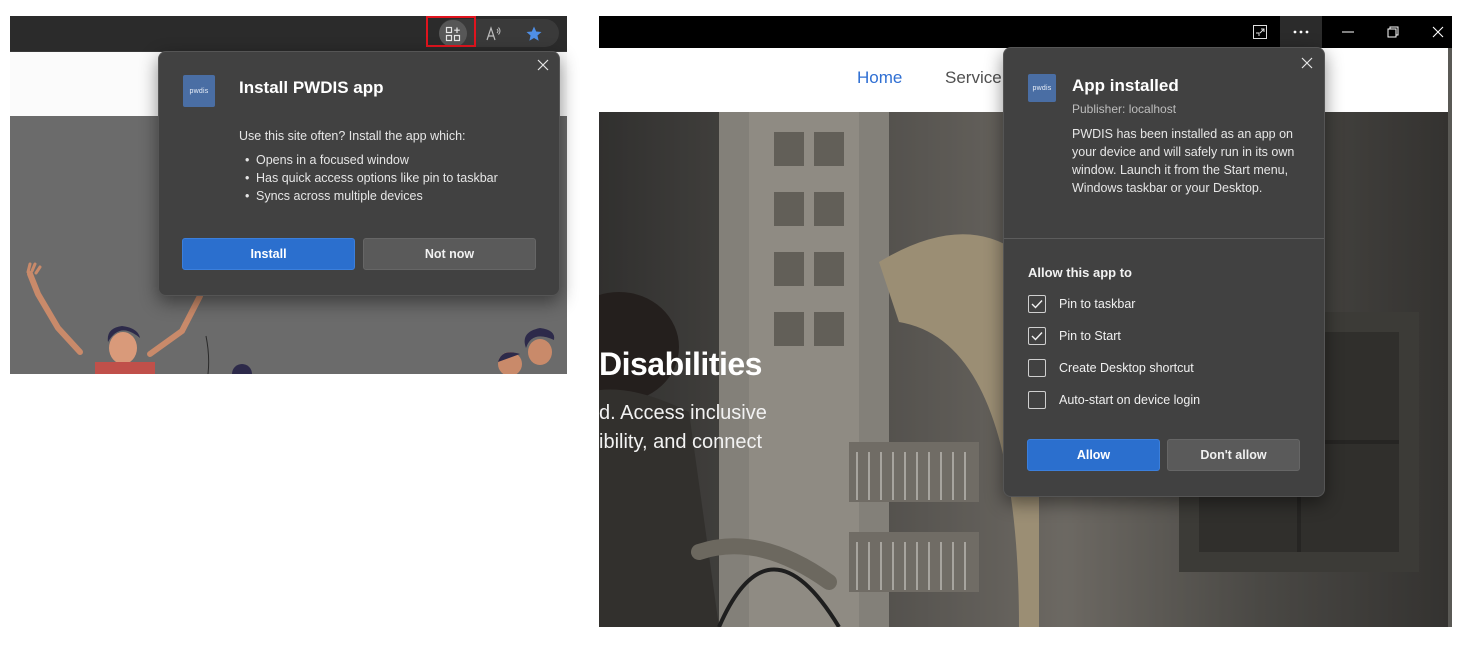 This screenshot has height=647, width=1461. I want to click on checkbox-label: Auto-start on device login, so click(1130, 400).